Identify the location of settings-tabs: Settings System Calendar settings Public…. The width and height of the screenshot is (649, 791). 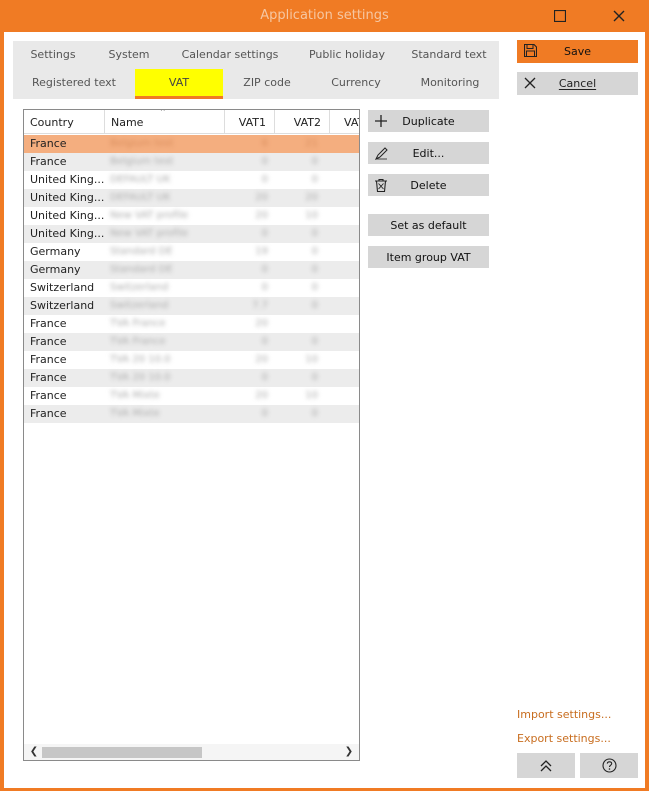
(256, 70).